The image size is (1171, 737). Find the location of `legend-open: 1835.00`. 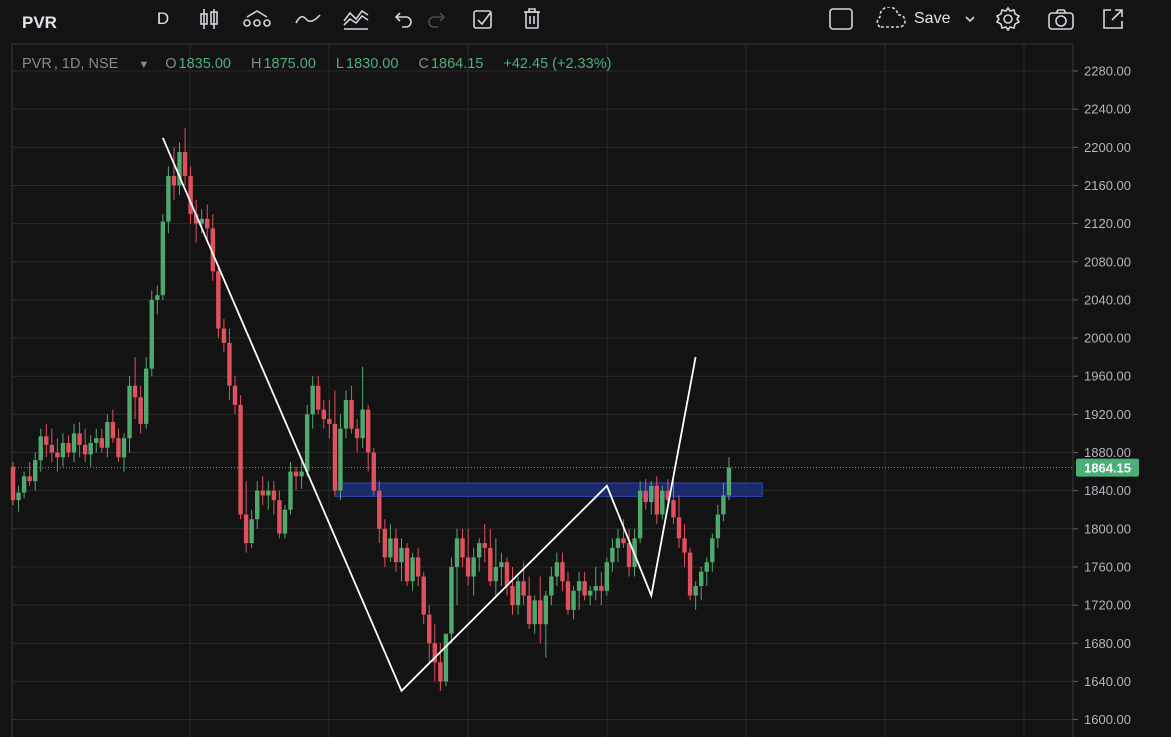

legend-open: 1835.00 is located at coordinates (204, 64).